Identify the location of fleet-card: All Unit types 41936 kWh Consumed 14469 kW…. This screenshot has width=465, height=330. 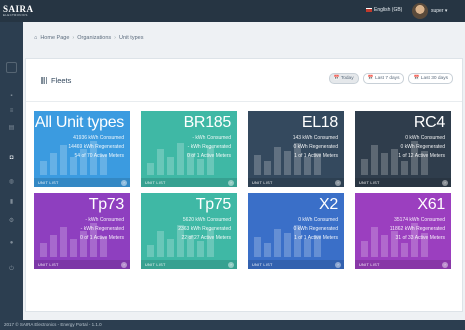
(82, 149).